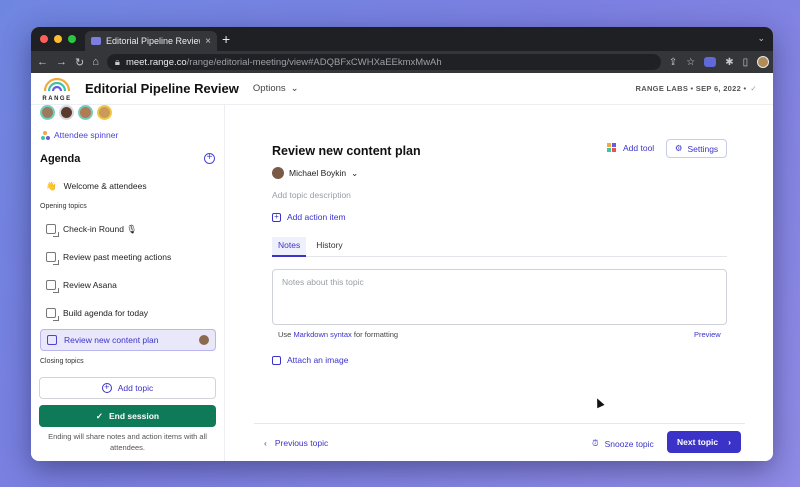 The height and width of the screenshot is (487, 800). What do you see at coordinates (100, 228) in the screenshot?
I see `agenda-item-label: Check-in Round 🎙` at bounding box center [100, 228].